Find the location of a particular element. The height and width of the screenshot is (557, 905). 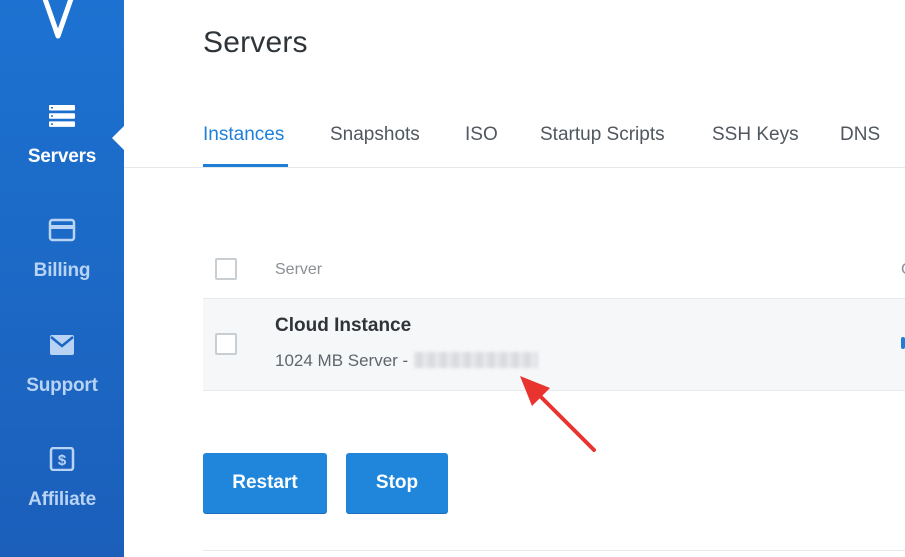

tab-startup-scripts: Startup Scripts is located at coordinates (602, 135).